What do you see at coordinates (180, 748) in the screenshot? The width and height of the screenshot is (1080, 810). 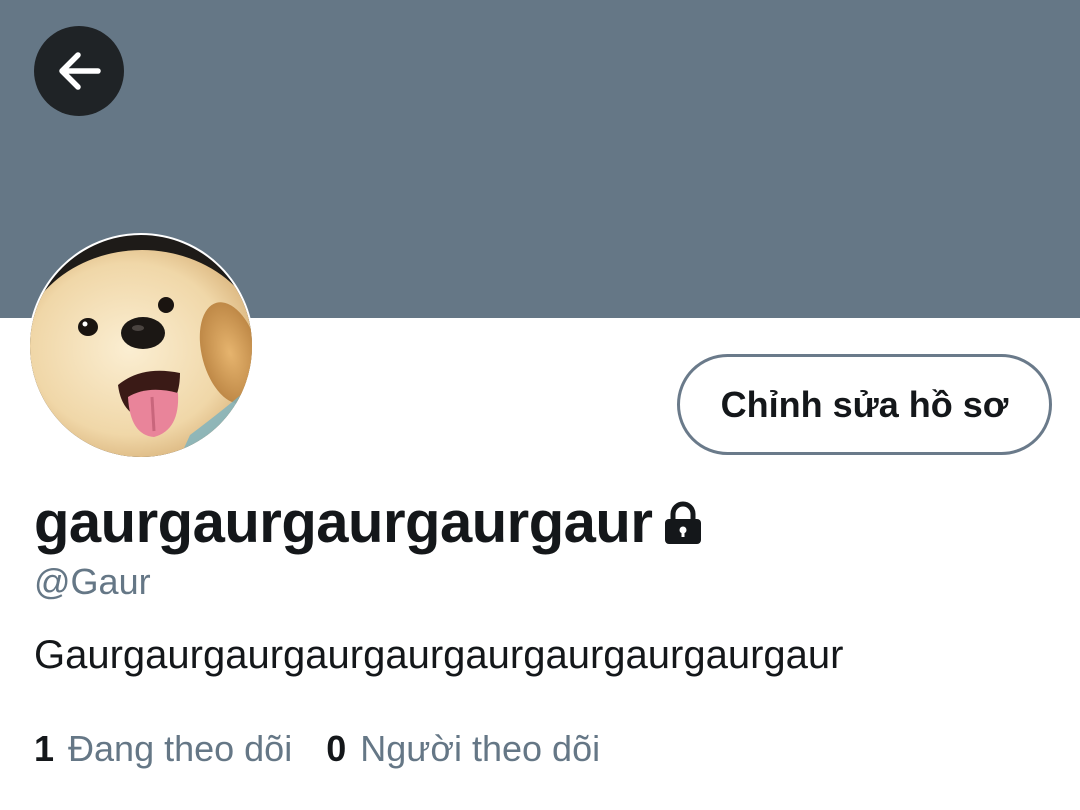 I see `following-label: Đang theo dõi` at bounding box center [180, 748].